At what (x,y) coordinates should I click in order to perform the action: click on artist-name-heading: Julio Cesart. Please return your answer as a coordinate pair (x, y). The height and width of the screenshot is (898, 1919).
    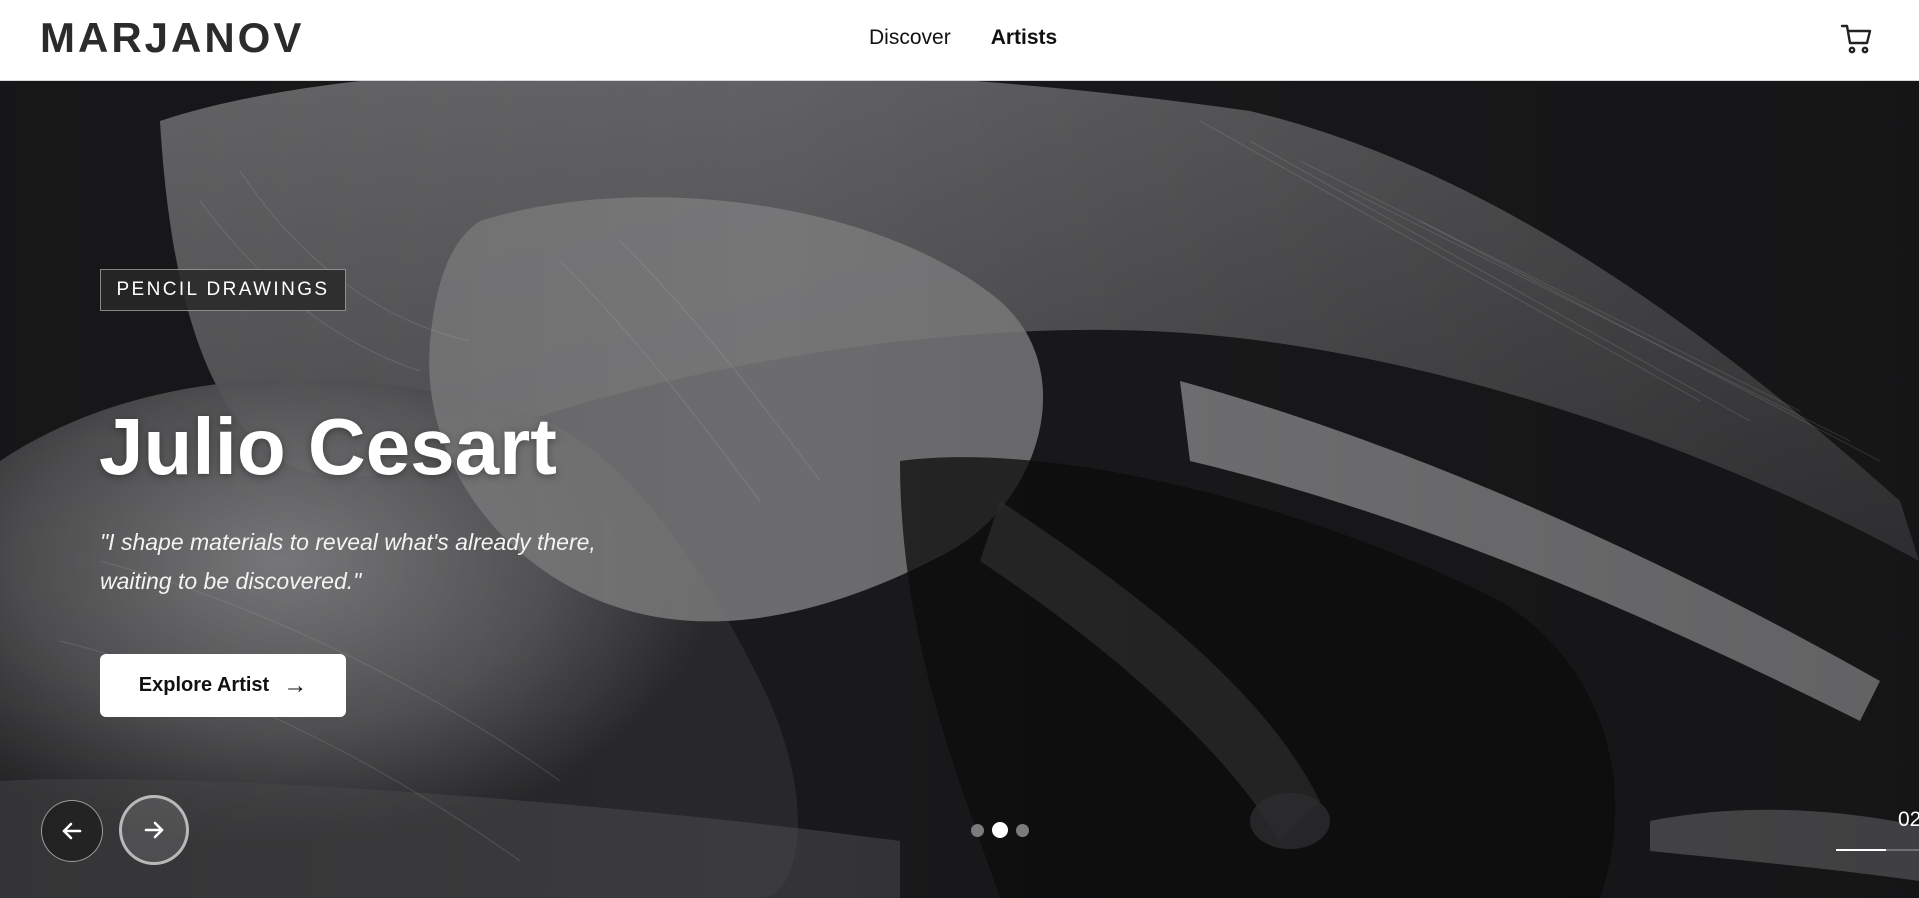
    Looking at the image, I should click on (328, 446).